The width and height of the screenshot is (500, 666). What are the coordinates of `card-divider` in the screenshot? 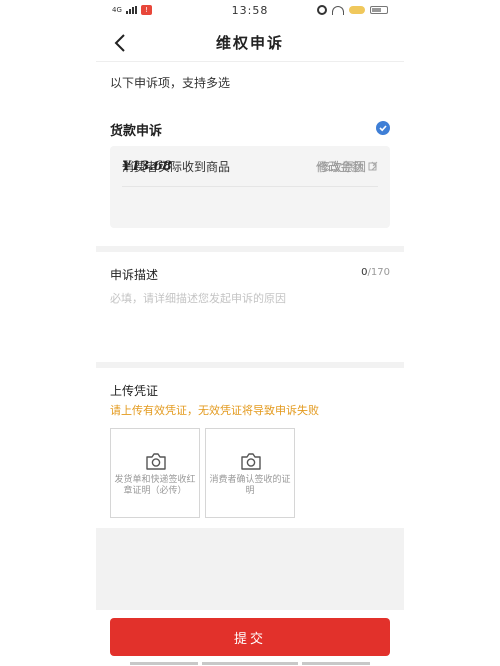 It's located at (250, 186).